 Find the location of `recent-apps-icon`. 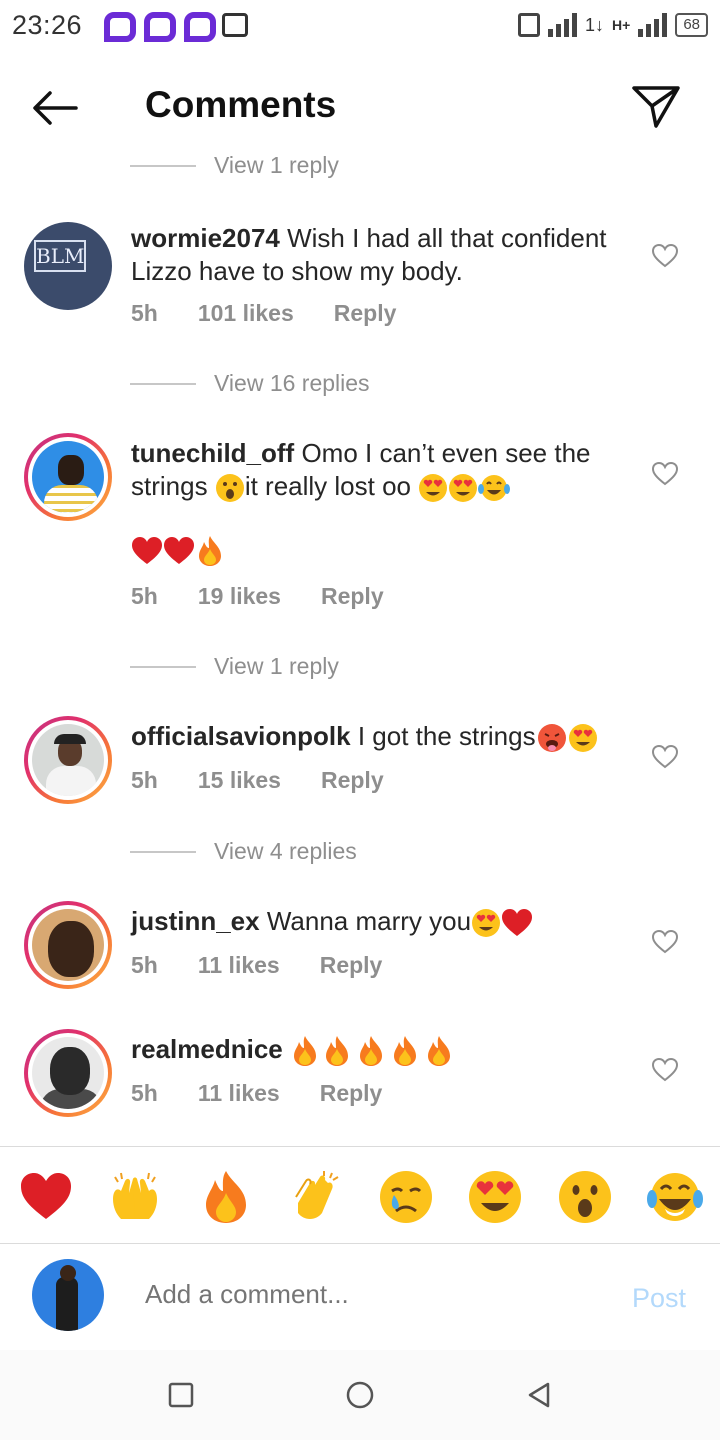

recent-apps-icon is located at coordinates (181, 1395).